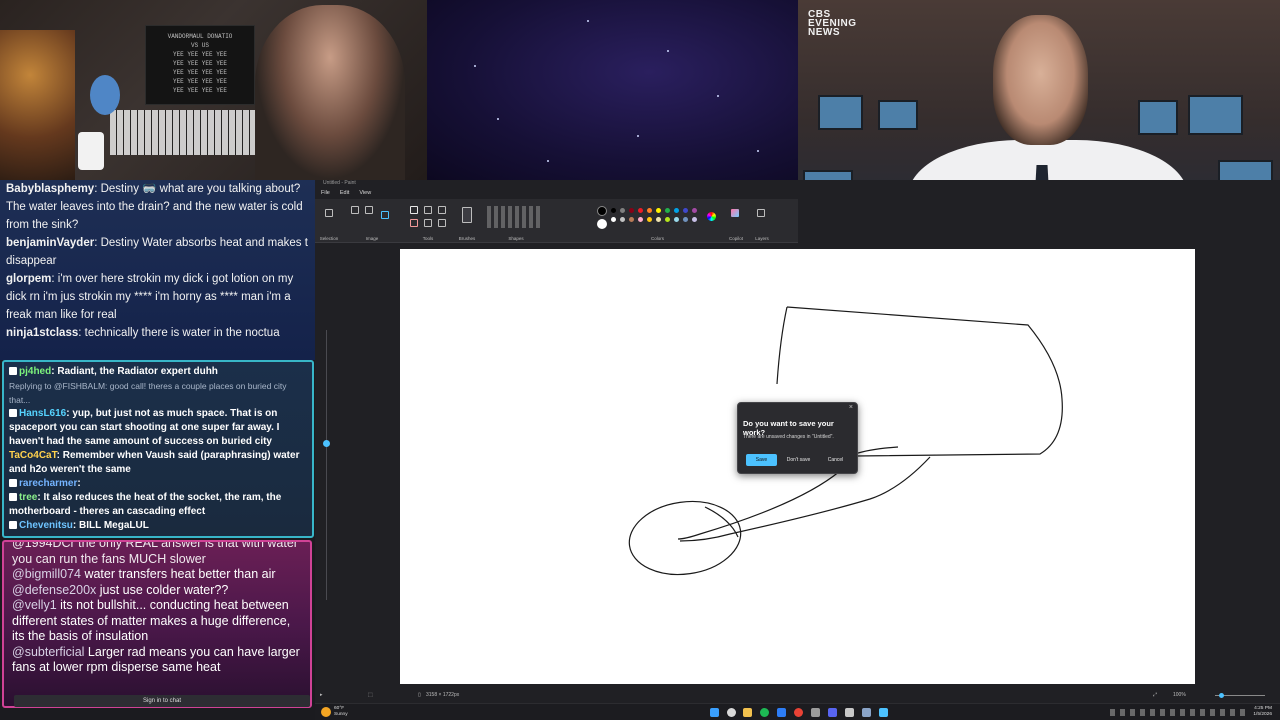 Image resolution: width=1280 pixels, height=720 pixels. What do you see at coordinates (330, 92) in the screenshot?
I see `streamer` at bounding box center [330, 92].